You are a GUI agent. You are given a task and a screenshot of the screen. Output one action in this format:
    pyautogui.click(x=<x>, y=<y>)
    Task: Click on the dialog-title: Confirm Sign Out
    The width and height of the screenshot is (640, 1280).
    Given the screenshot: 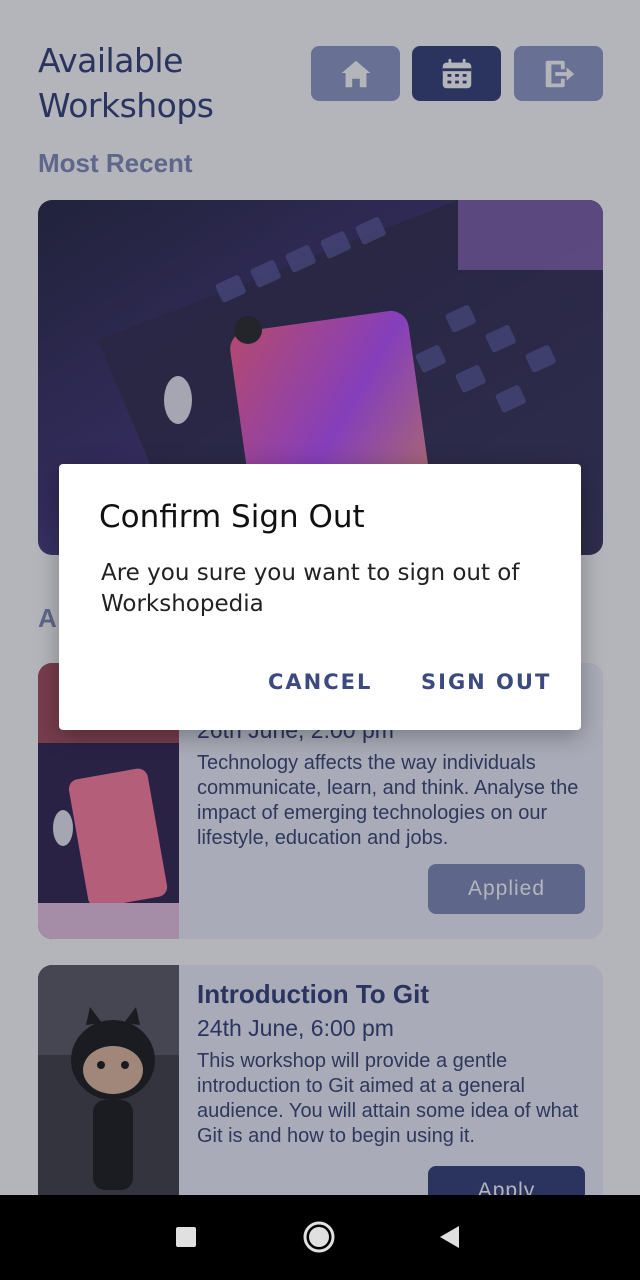 What is the action you would take?
    pyautogui.click(x=232, y=517)
    